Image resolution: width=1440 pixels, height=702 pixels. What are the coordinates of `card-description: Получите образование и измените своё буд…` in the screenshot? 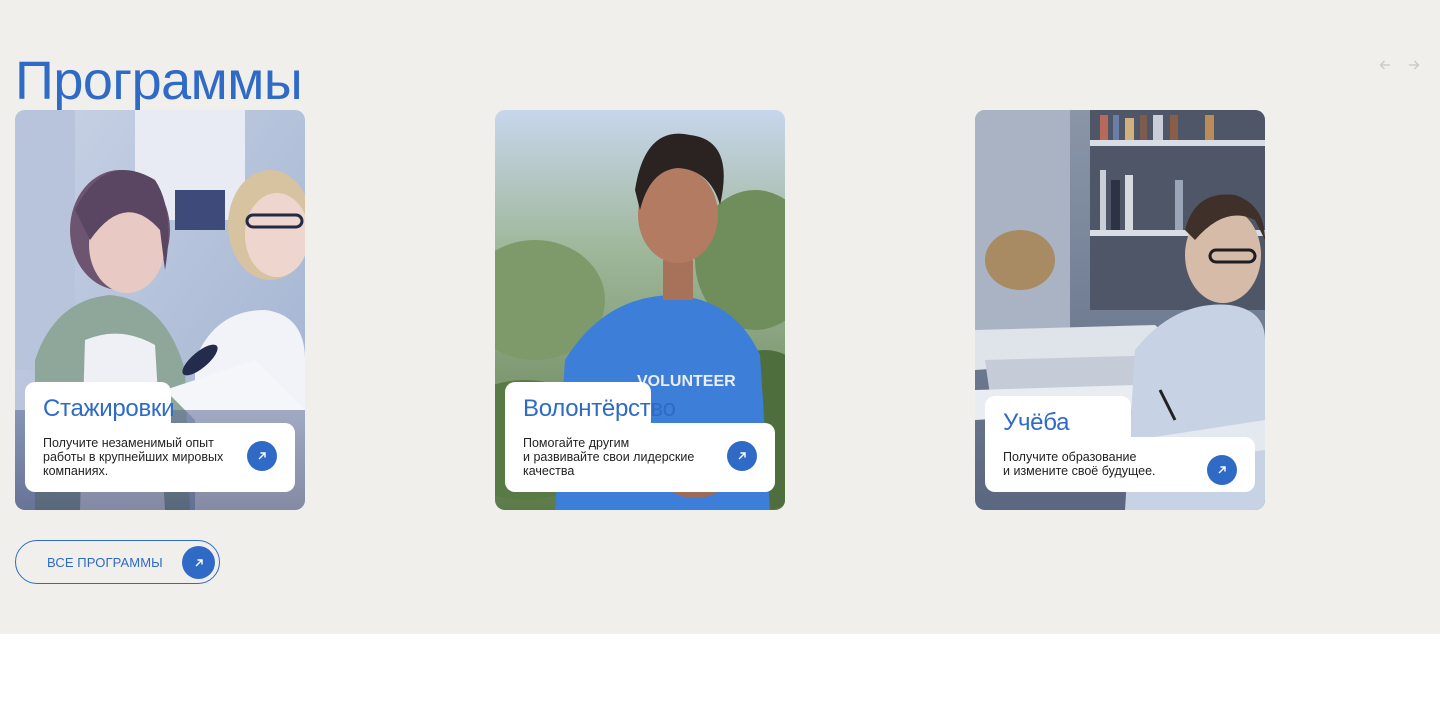 It's located at (1079, 464).